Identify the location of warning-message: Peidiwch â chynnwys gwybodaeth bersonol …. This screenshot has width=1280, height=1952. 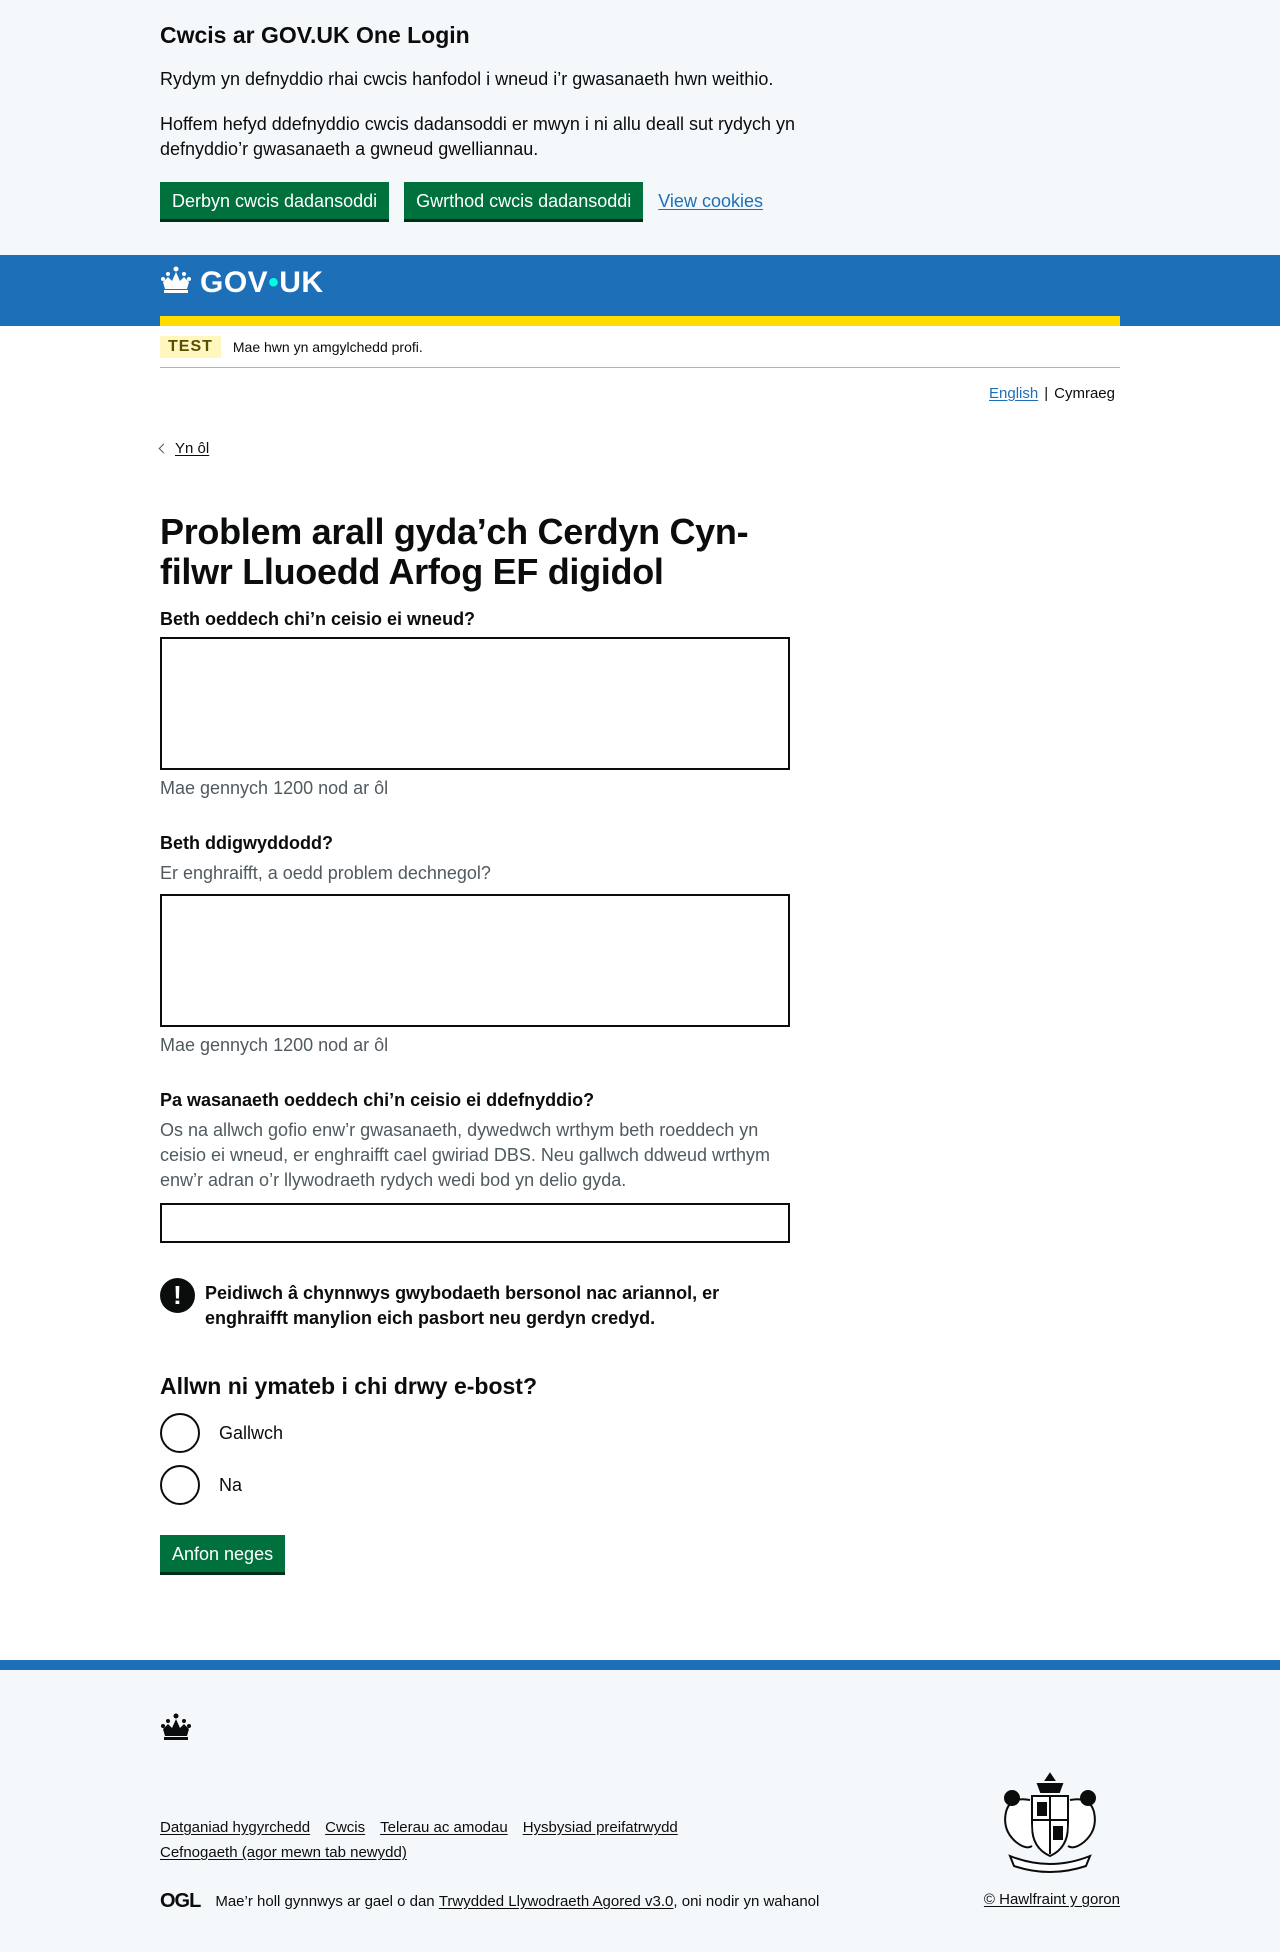
(462, 1305).